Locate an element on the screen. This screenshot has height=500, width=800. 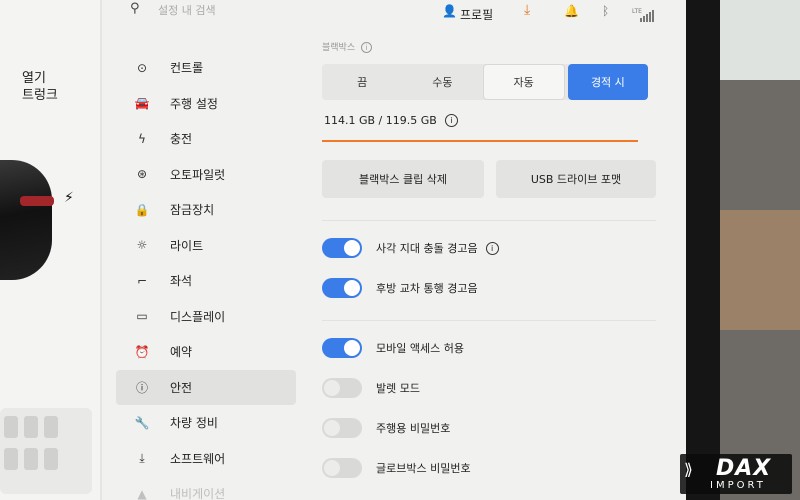
display-icon: ▭ is located at coordinates (142, 316).